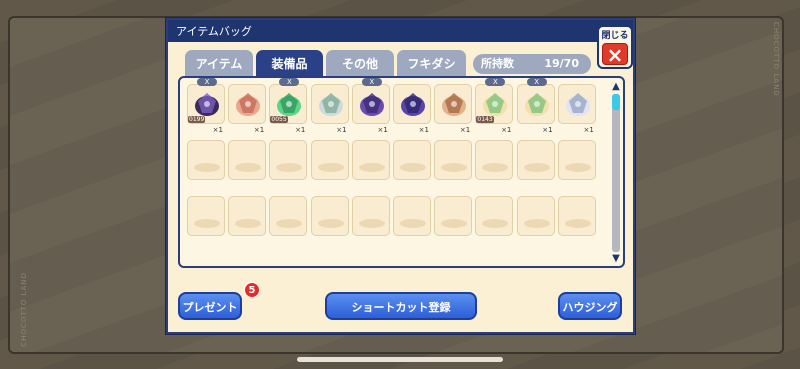 The image size is (800, 369). What do you see at coordinates (454, 104) in the screenshot?
I see `gift-box-icon` at bounding box center [454, 104].